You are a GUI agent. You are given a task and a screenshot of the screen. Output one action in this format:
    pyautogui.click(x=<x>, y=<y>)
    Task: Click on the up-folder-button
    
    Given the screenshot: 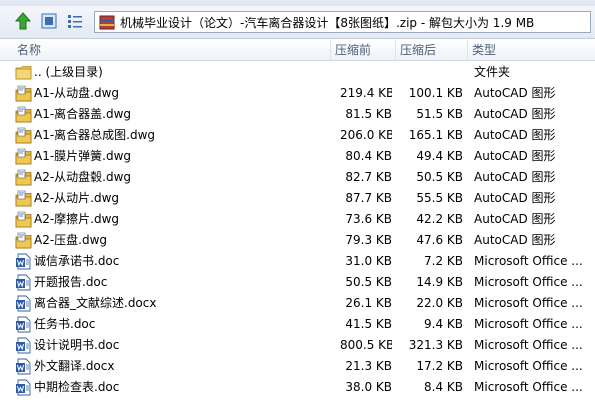 What is the action you would take?
    pyautogui.click(x=23, y=21)
    